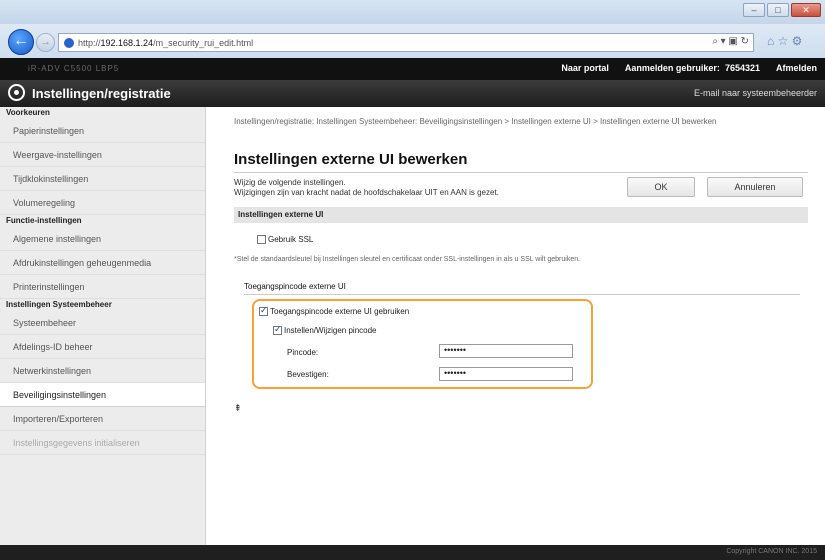 This screenshot has height=560, width=825. What do you see at coordinates (59, 304) in the screenshot?
I see `sidebar-section-title: Instellingen Systeembeheer` at bounding box center [59, 304].